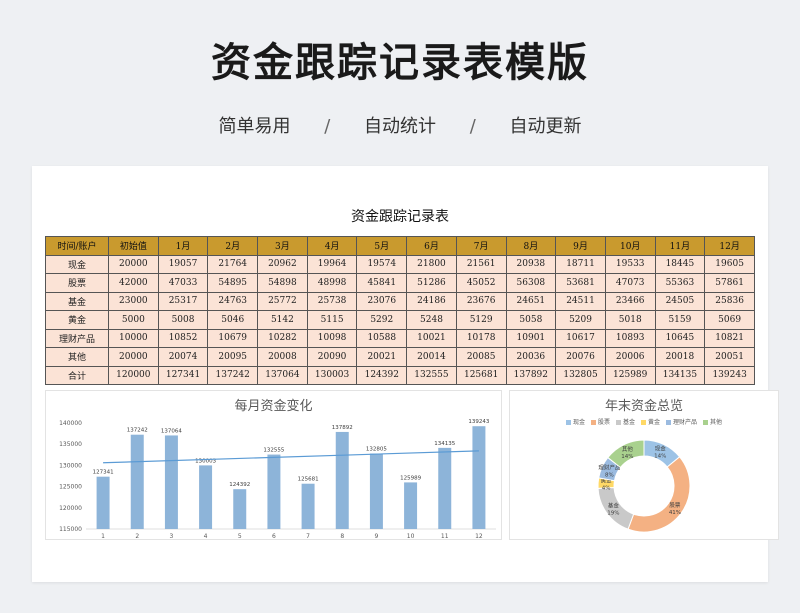 The width and height of the screenshot is (800, 613). What do you see at coordinates (431, 320) in the screenshot?
I see `table-cell: 5248` at bounding box center [431, 320].